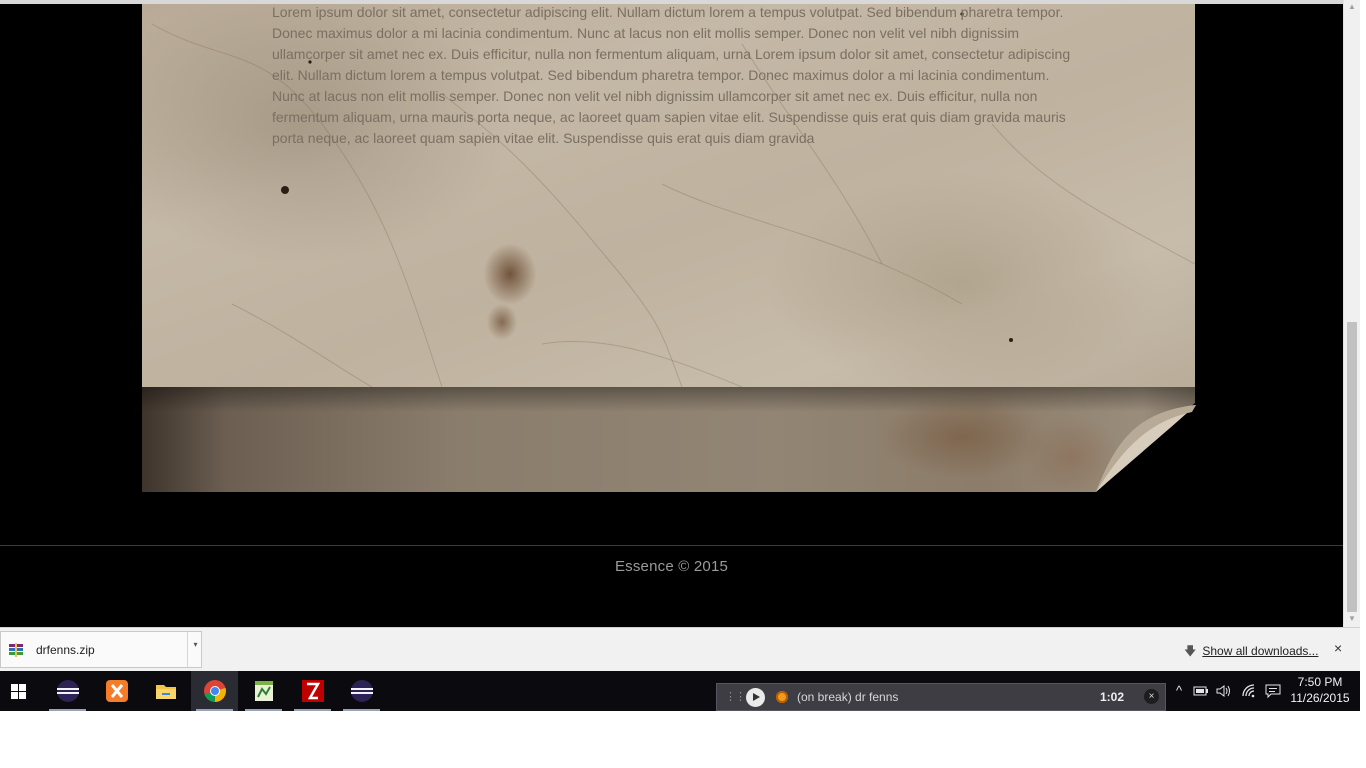  What do you see at coordinates (1146, 447) in the screenshot?
I see `page-curl-corner` at bounding box center [1146, 447].